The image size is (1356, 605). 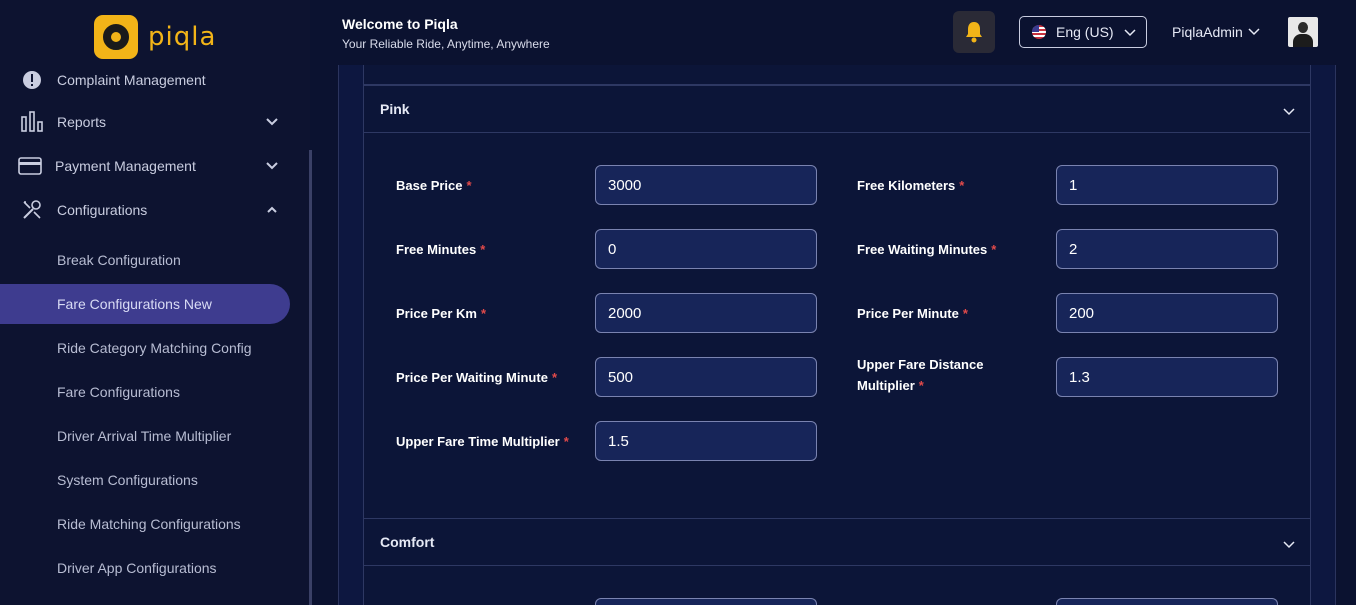 What do you see at coordinates (30, 166) in the screenshot?
I see `card-icon` at bounding box center [30, 166].